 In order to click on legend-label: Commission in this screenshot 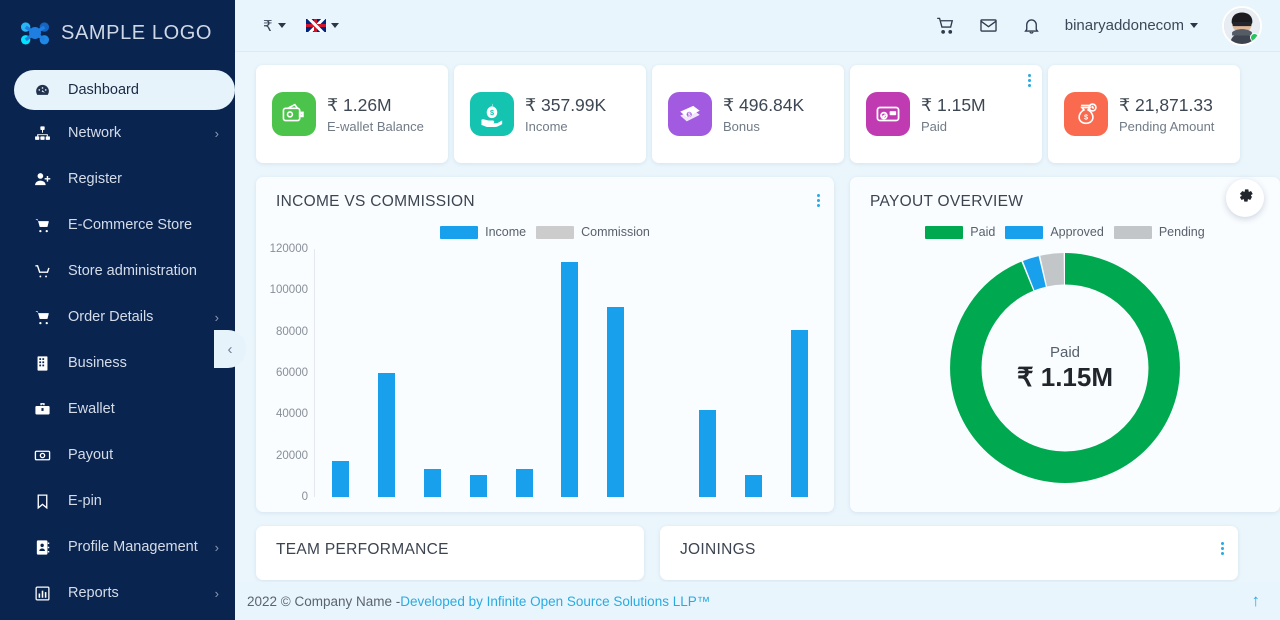, I will do `click(615, 232)`.